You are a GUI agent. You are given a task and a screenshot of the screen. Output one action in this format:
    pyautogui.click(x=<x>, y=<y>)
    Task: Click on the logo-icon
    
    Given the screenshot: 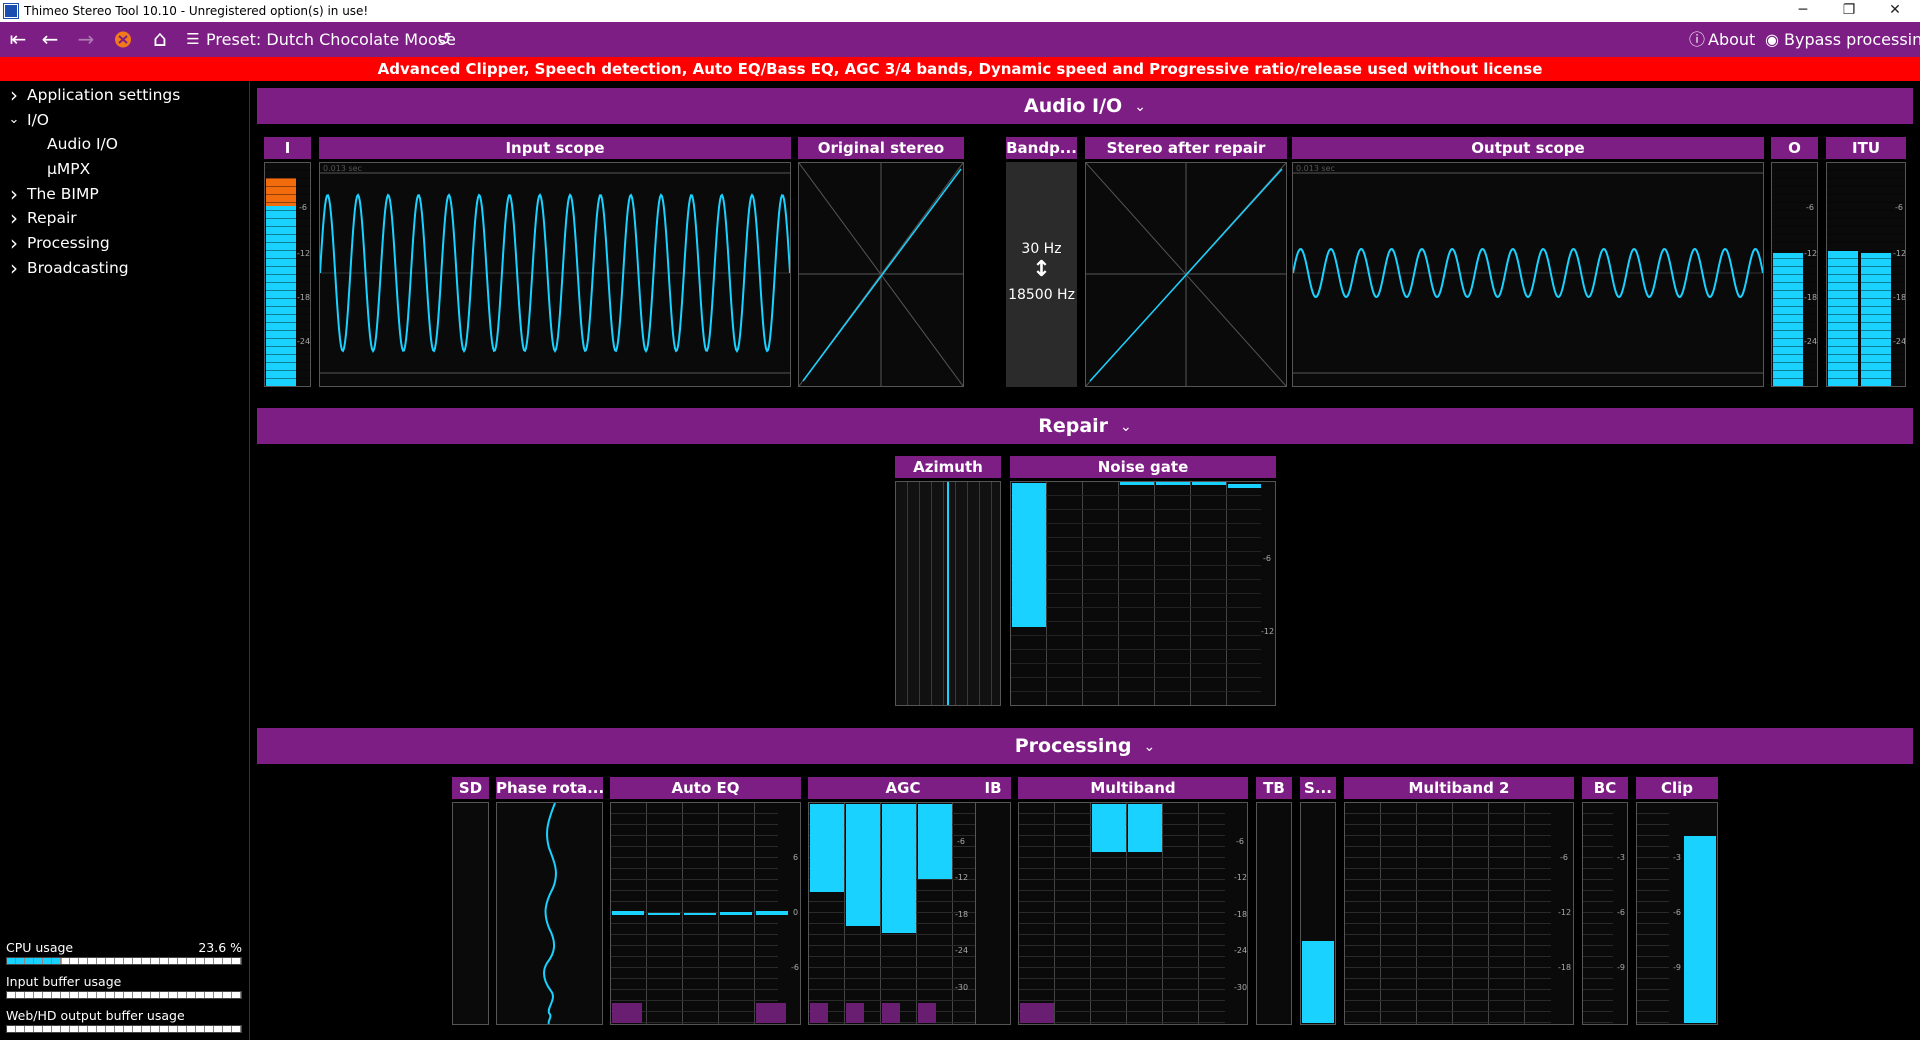 What is the action you would take?
    pyautogui.click(x=124, y=39)
    